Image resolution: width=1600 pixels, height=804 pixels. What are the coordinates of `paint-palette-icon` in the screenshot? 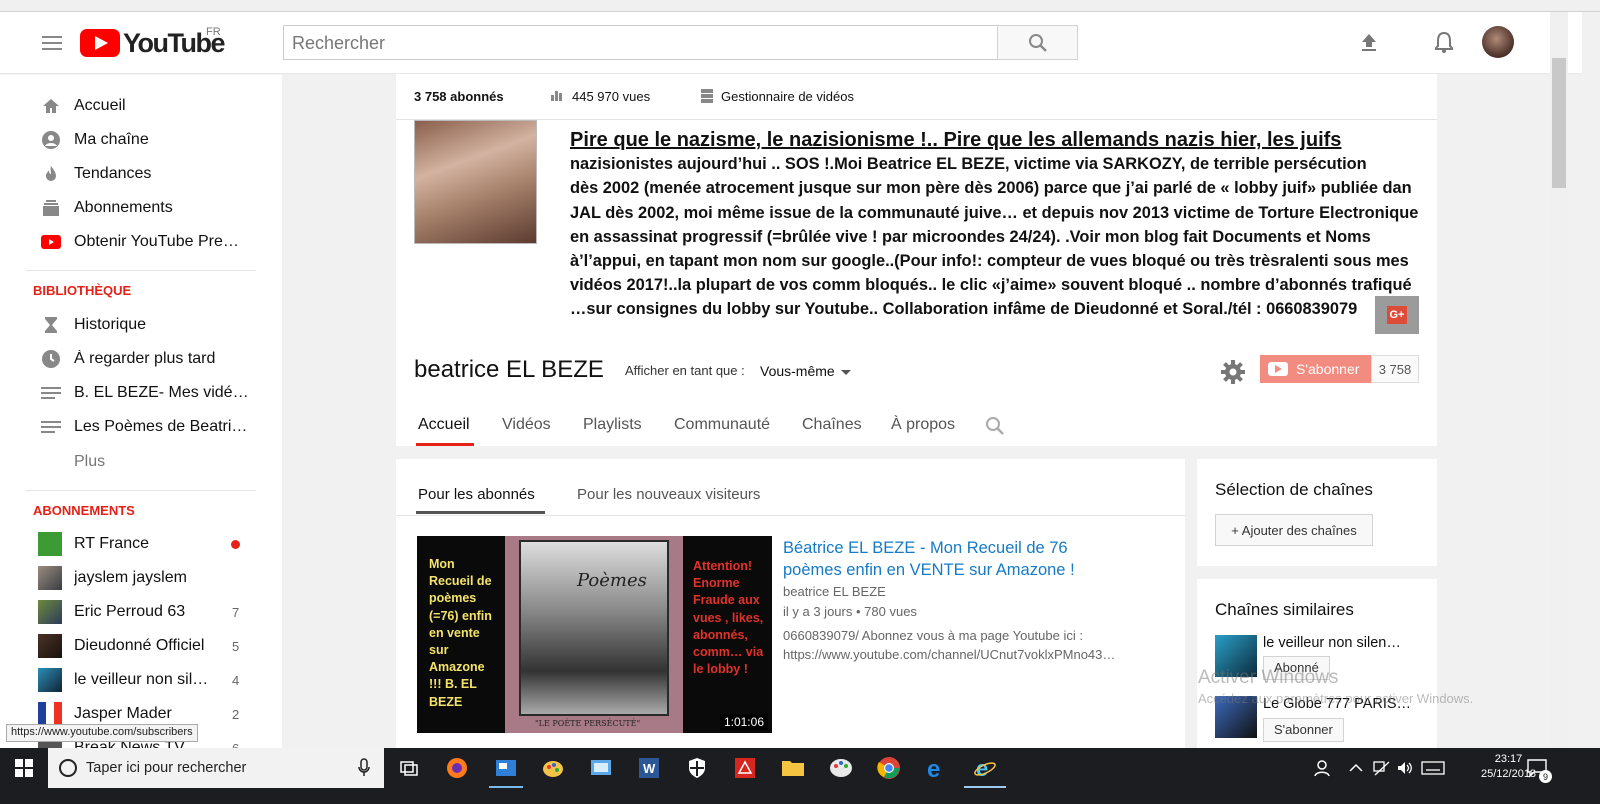 It's located at (841, 768).